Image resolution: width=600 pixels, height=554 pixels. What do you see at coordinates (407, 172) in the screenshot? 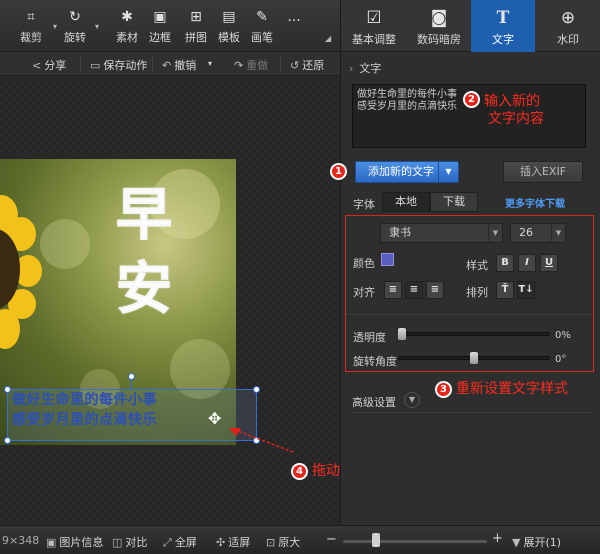
I see `add-text-button: 添加新的文字 ▼` at bounding box center [407, 172].